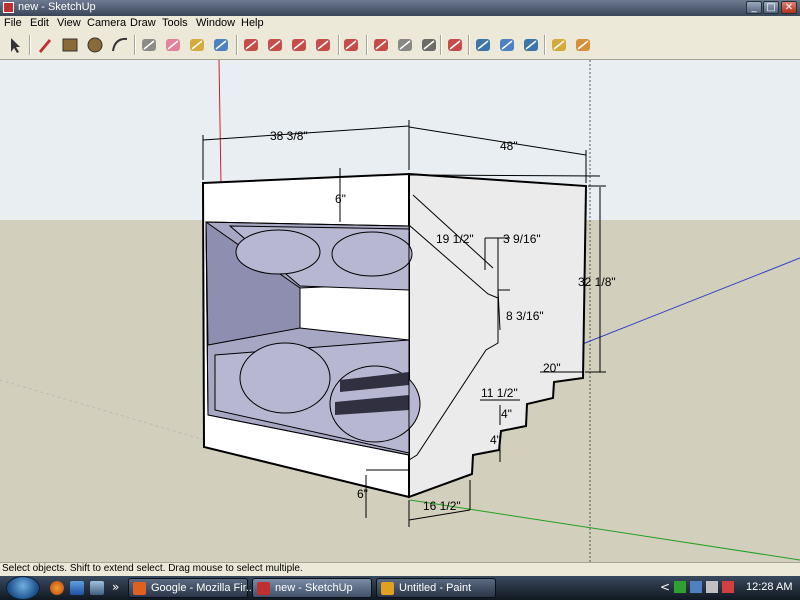 This screenshot has height=600, width=800. Describe the element at coordinates (139, 588) in the screenshot. I see `firefox-task-icon` at that location.